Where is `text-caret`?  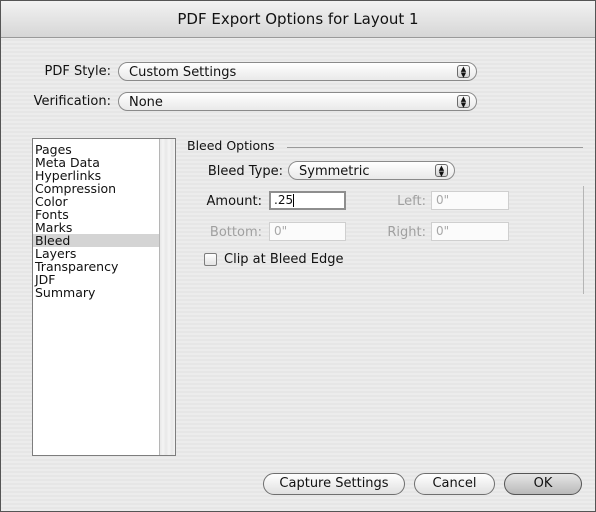
text-caret is located at coordinates (294, 200).